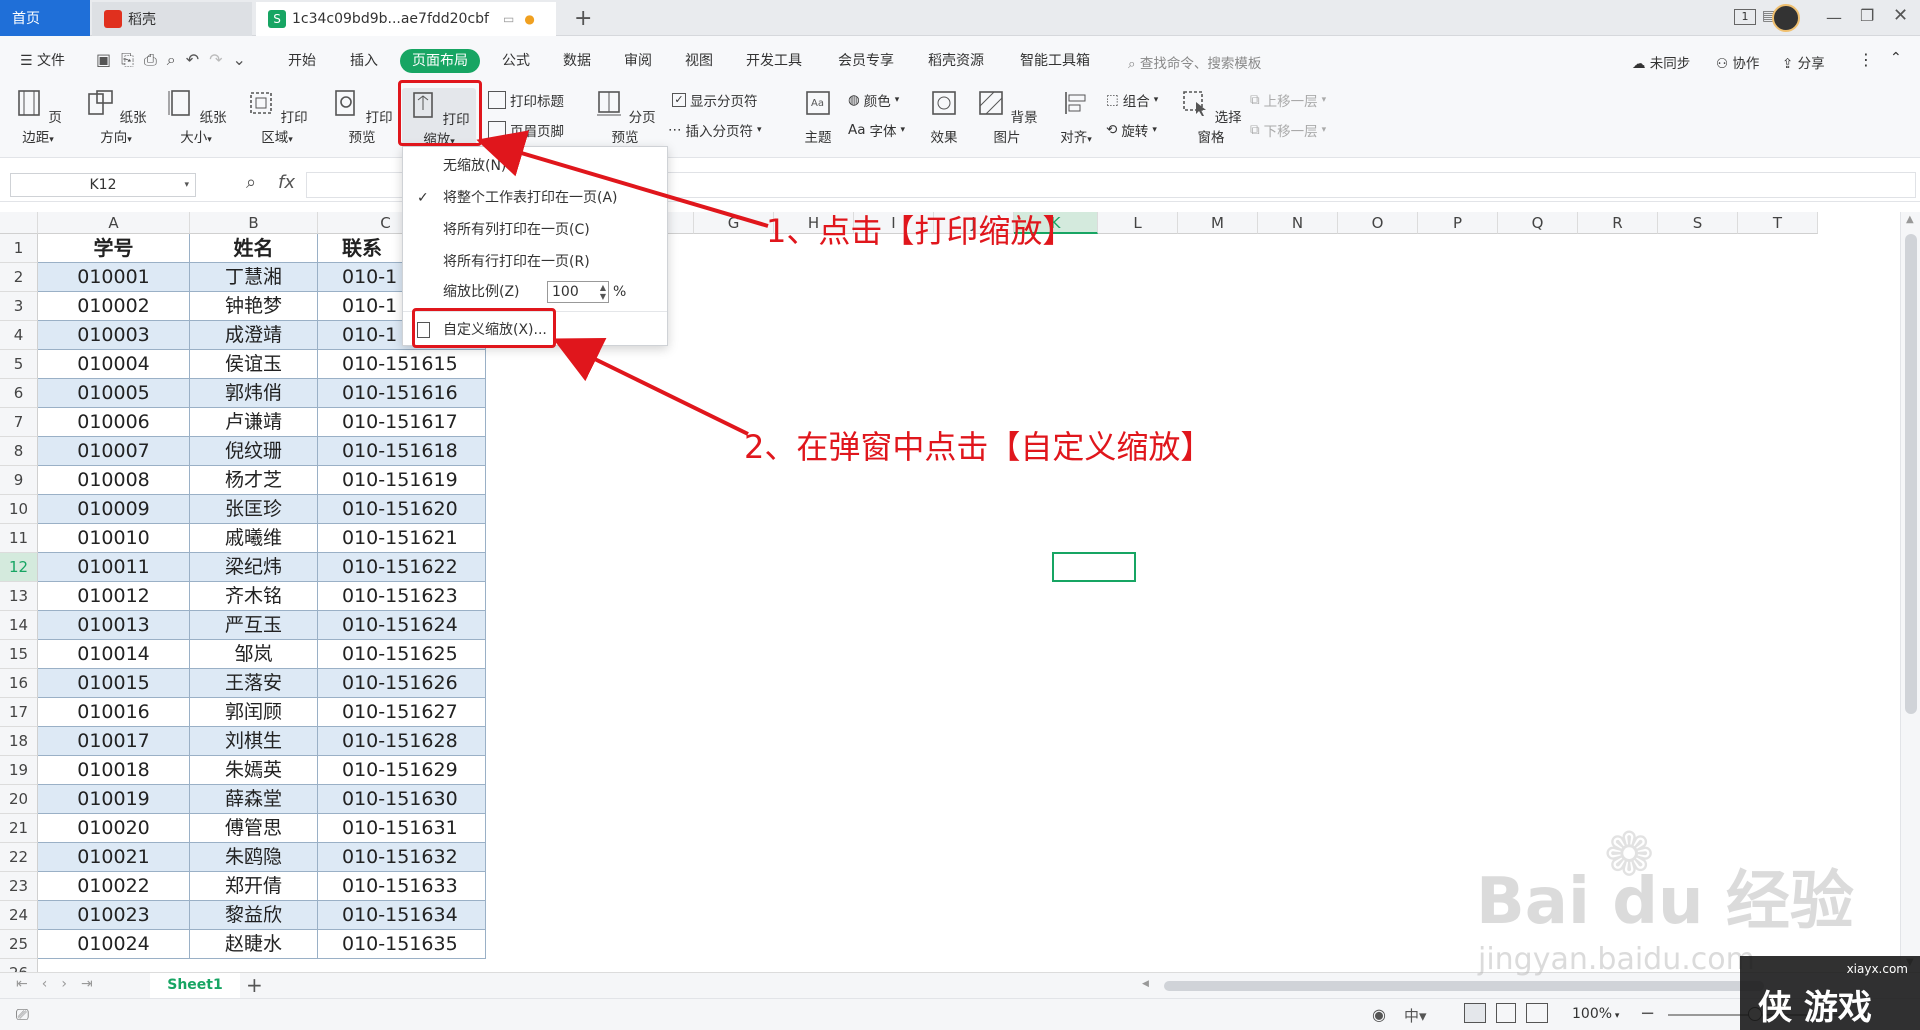  I want to click on arrow-to-custom-scaling, so click(650, 387).